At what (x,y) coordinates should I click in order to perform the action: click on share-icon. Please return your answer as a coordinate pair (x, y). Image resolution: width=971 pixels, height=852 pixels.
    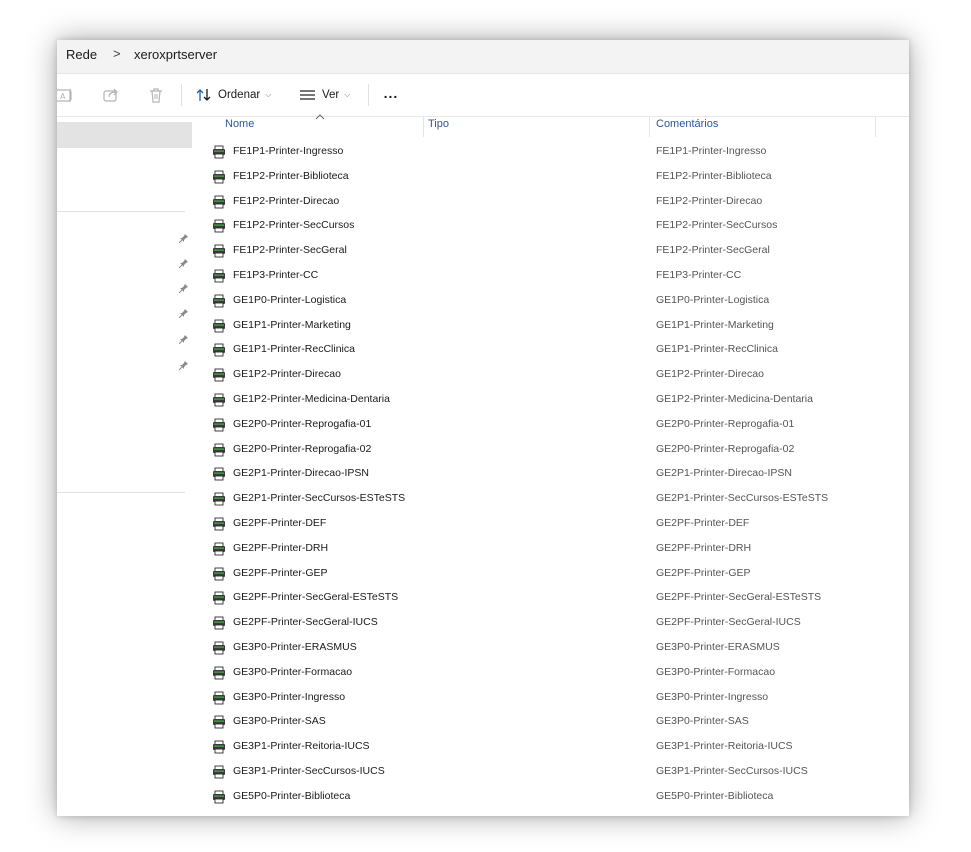
    Looking at the image, I should click on (111, 95).